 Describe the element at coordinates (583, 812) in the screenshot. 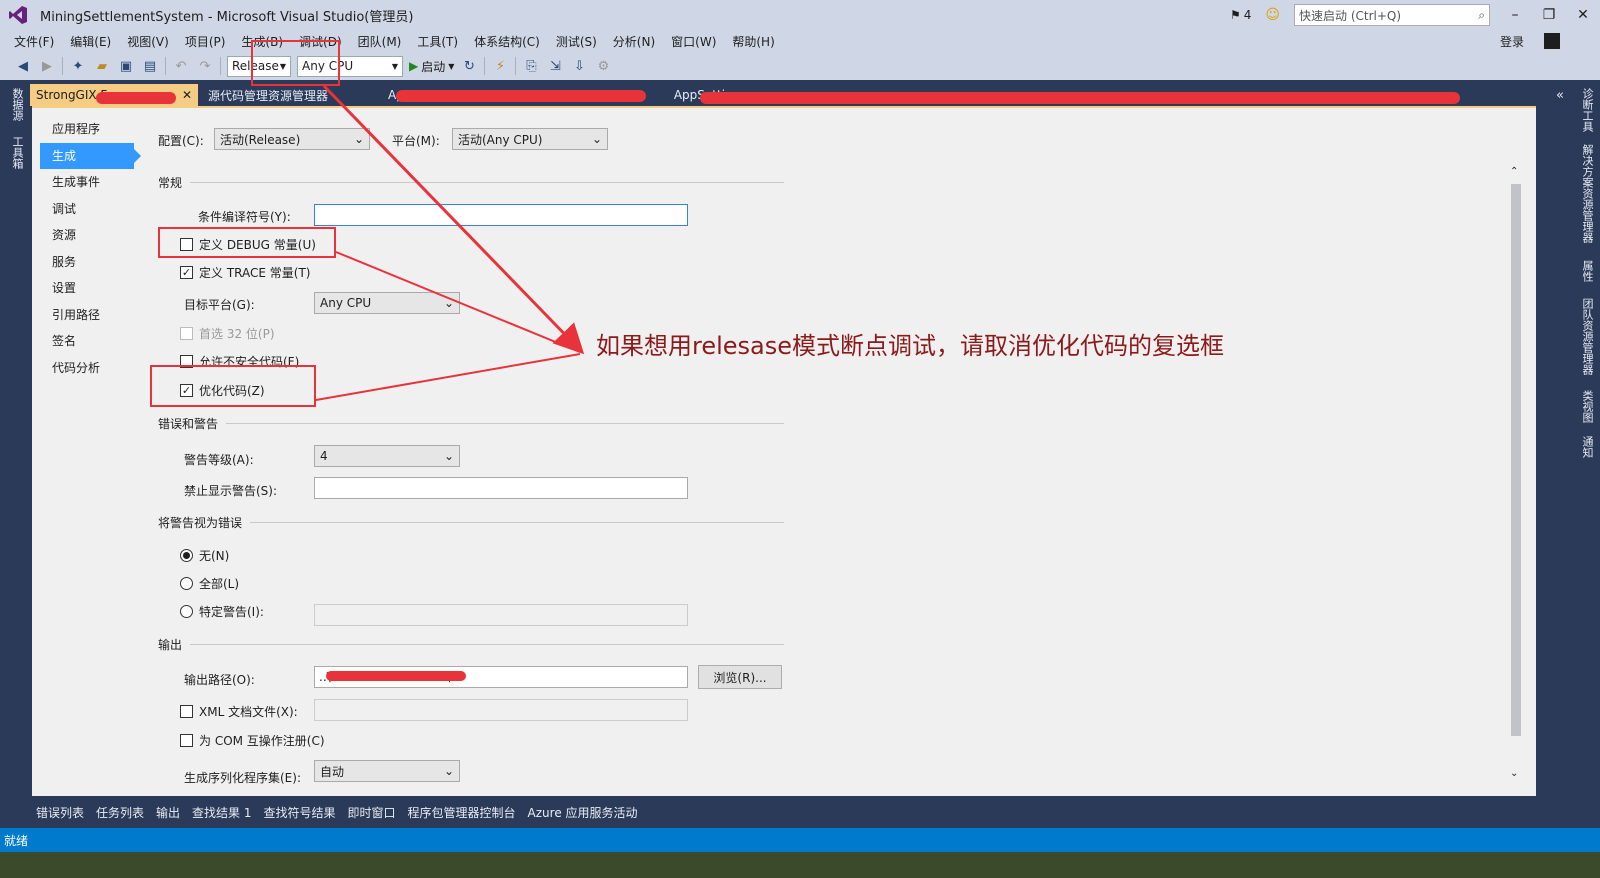

I see `tab-azure-app-service: Azure 应用服务活动` at that location.